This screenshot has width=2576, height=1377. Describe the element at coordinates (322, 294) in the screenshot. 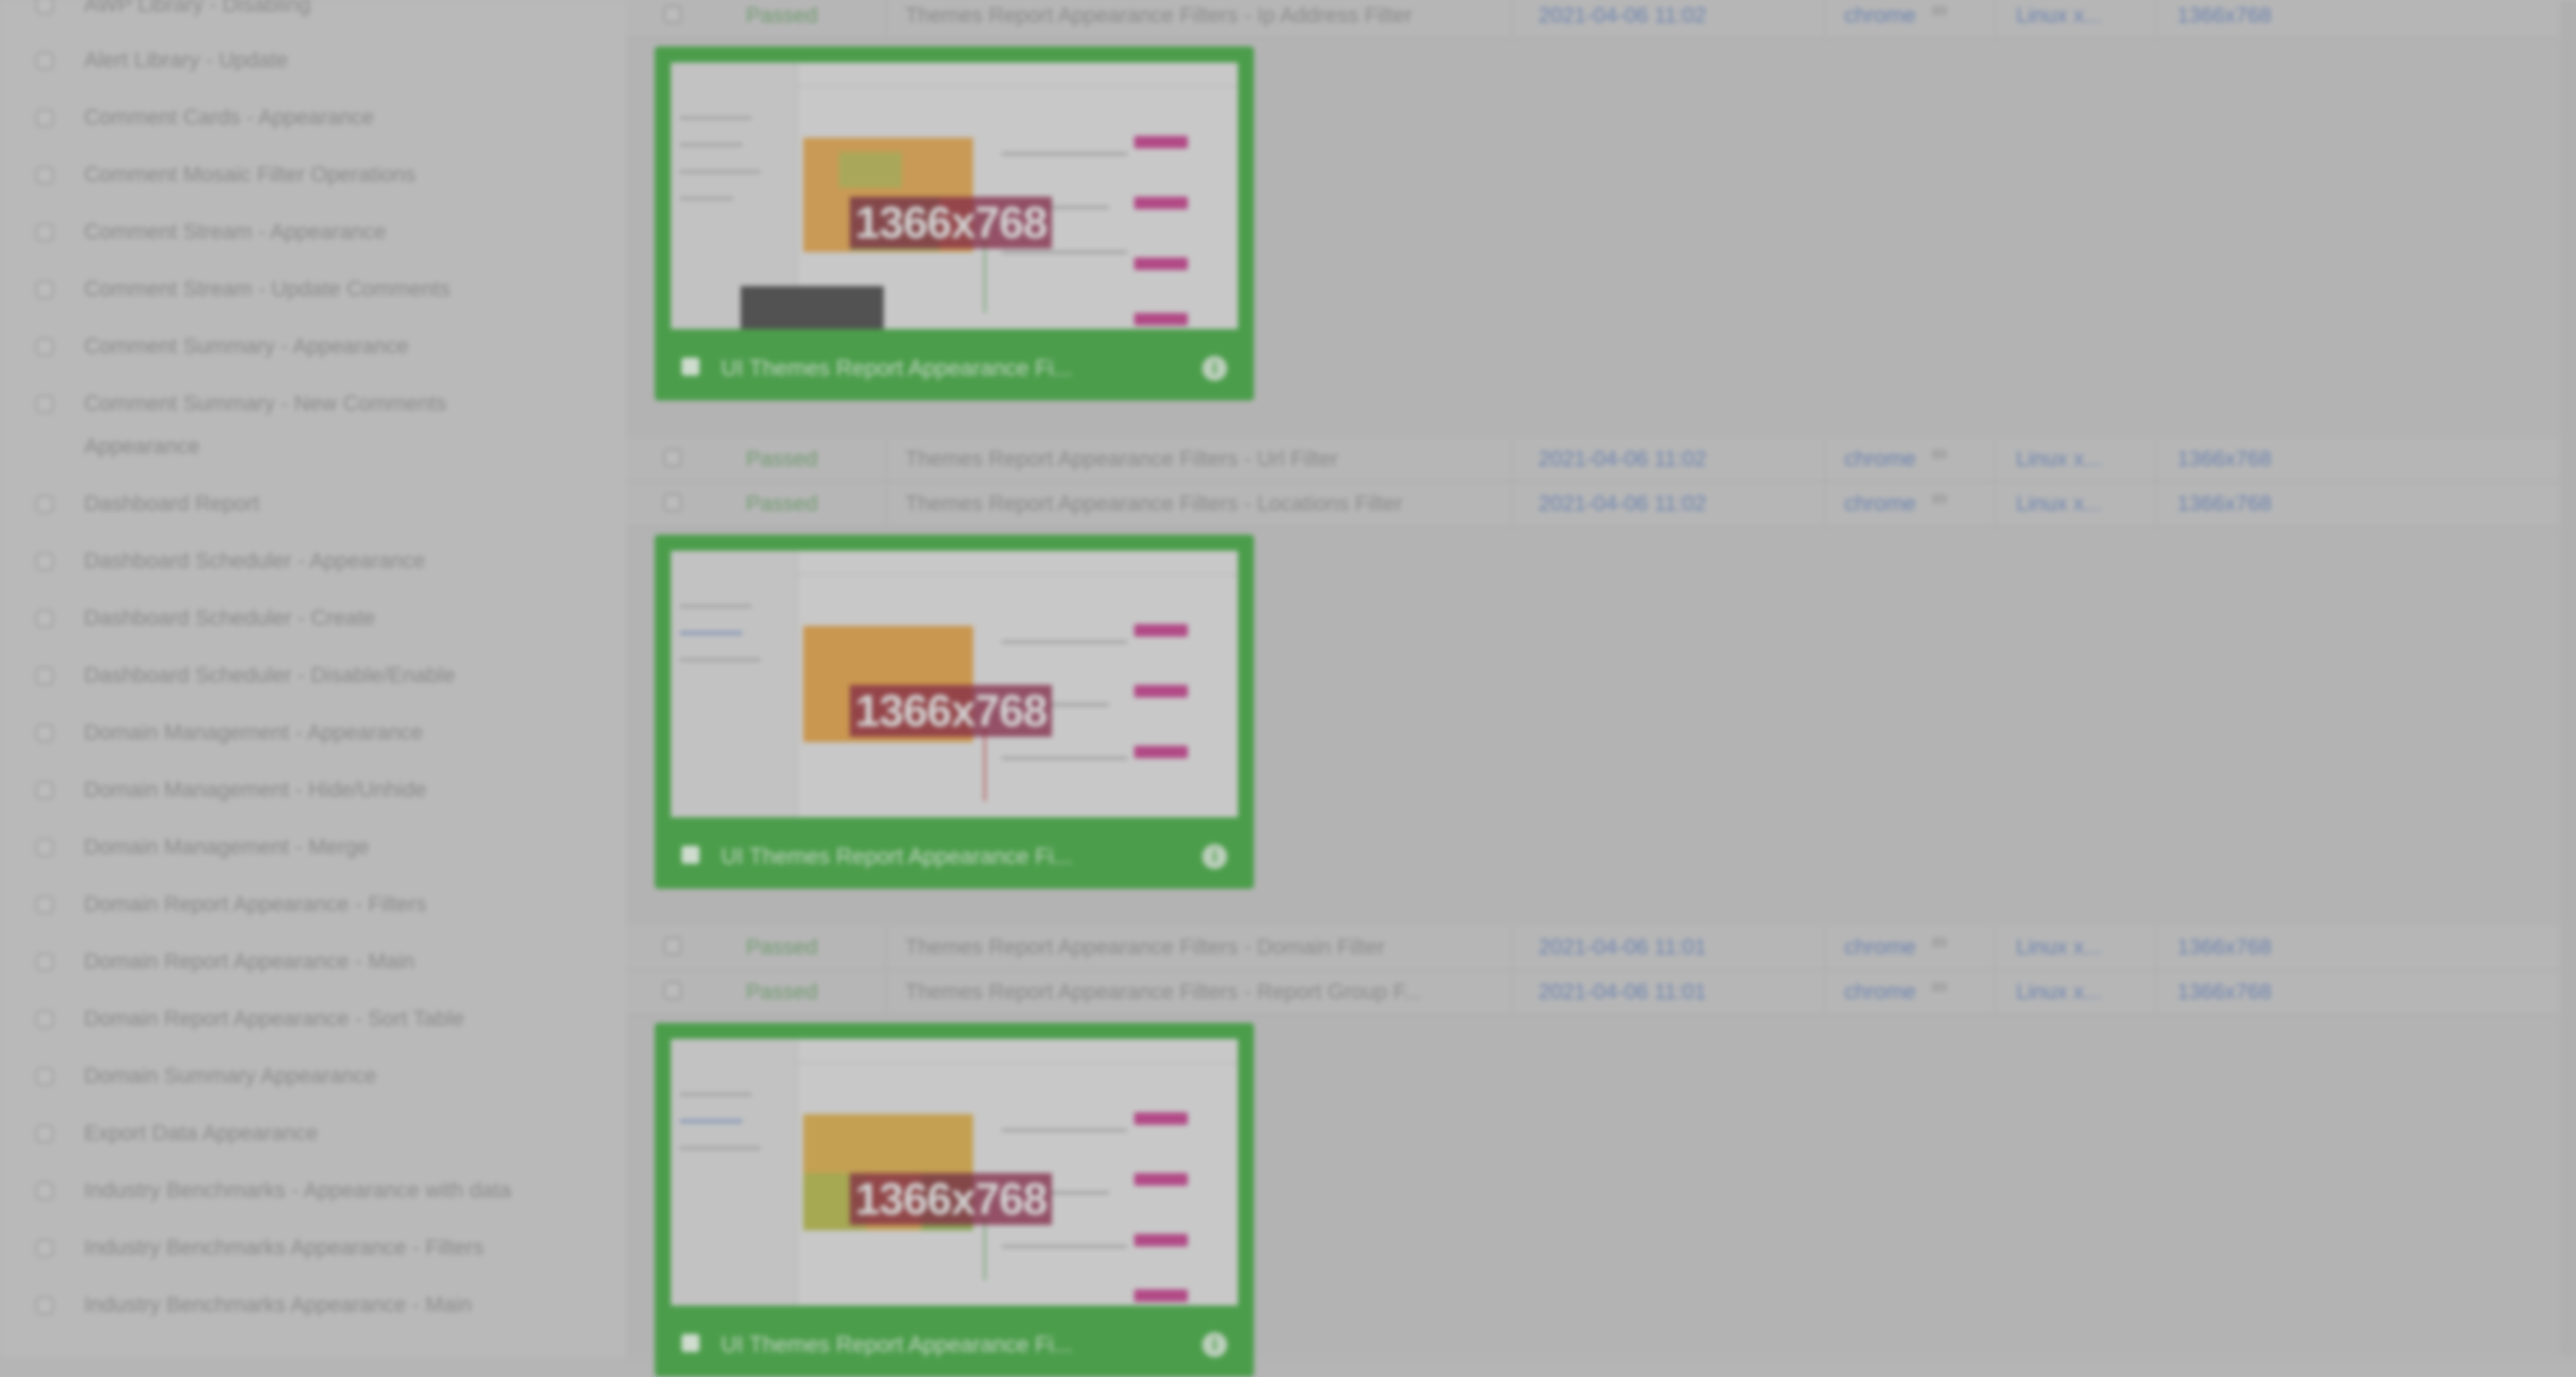

I see `sidebar-item: Comment Stream - Update Comments` at that location.